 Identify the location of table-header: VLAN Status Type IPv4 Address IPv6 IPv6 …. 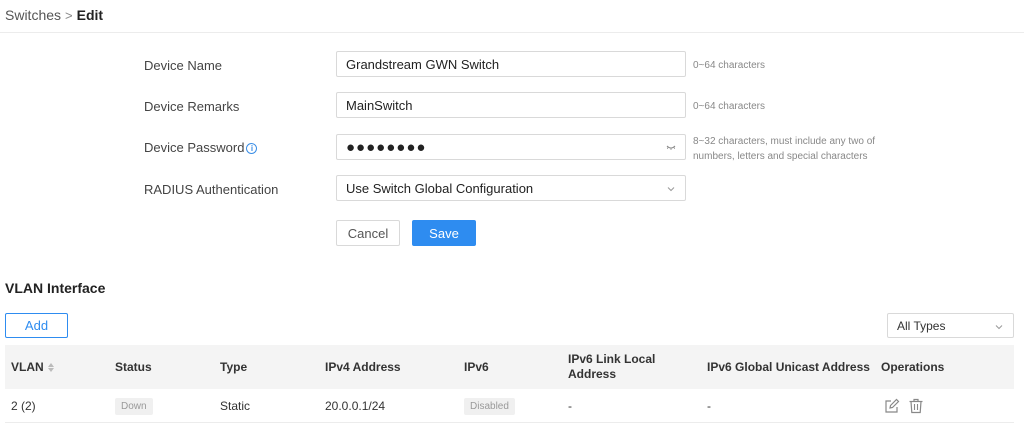
(509, 367).